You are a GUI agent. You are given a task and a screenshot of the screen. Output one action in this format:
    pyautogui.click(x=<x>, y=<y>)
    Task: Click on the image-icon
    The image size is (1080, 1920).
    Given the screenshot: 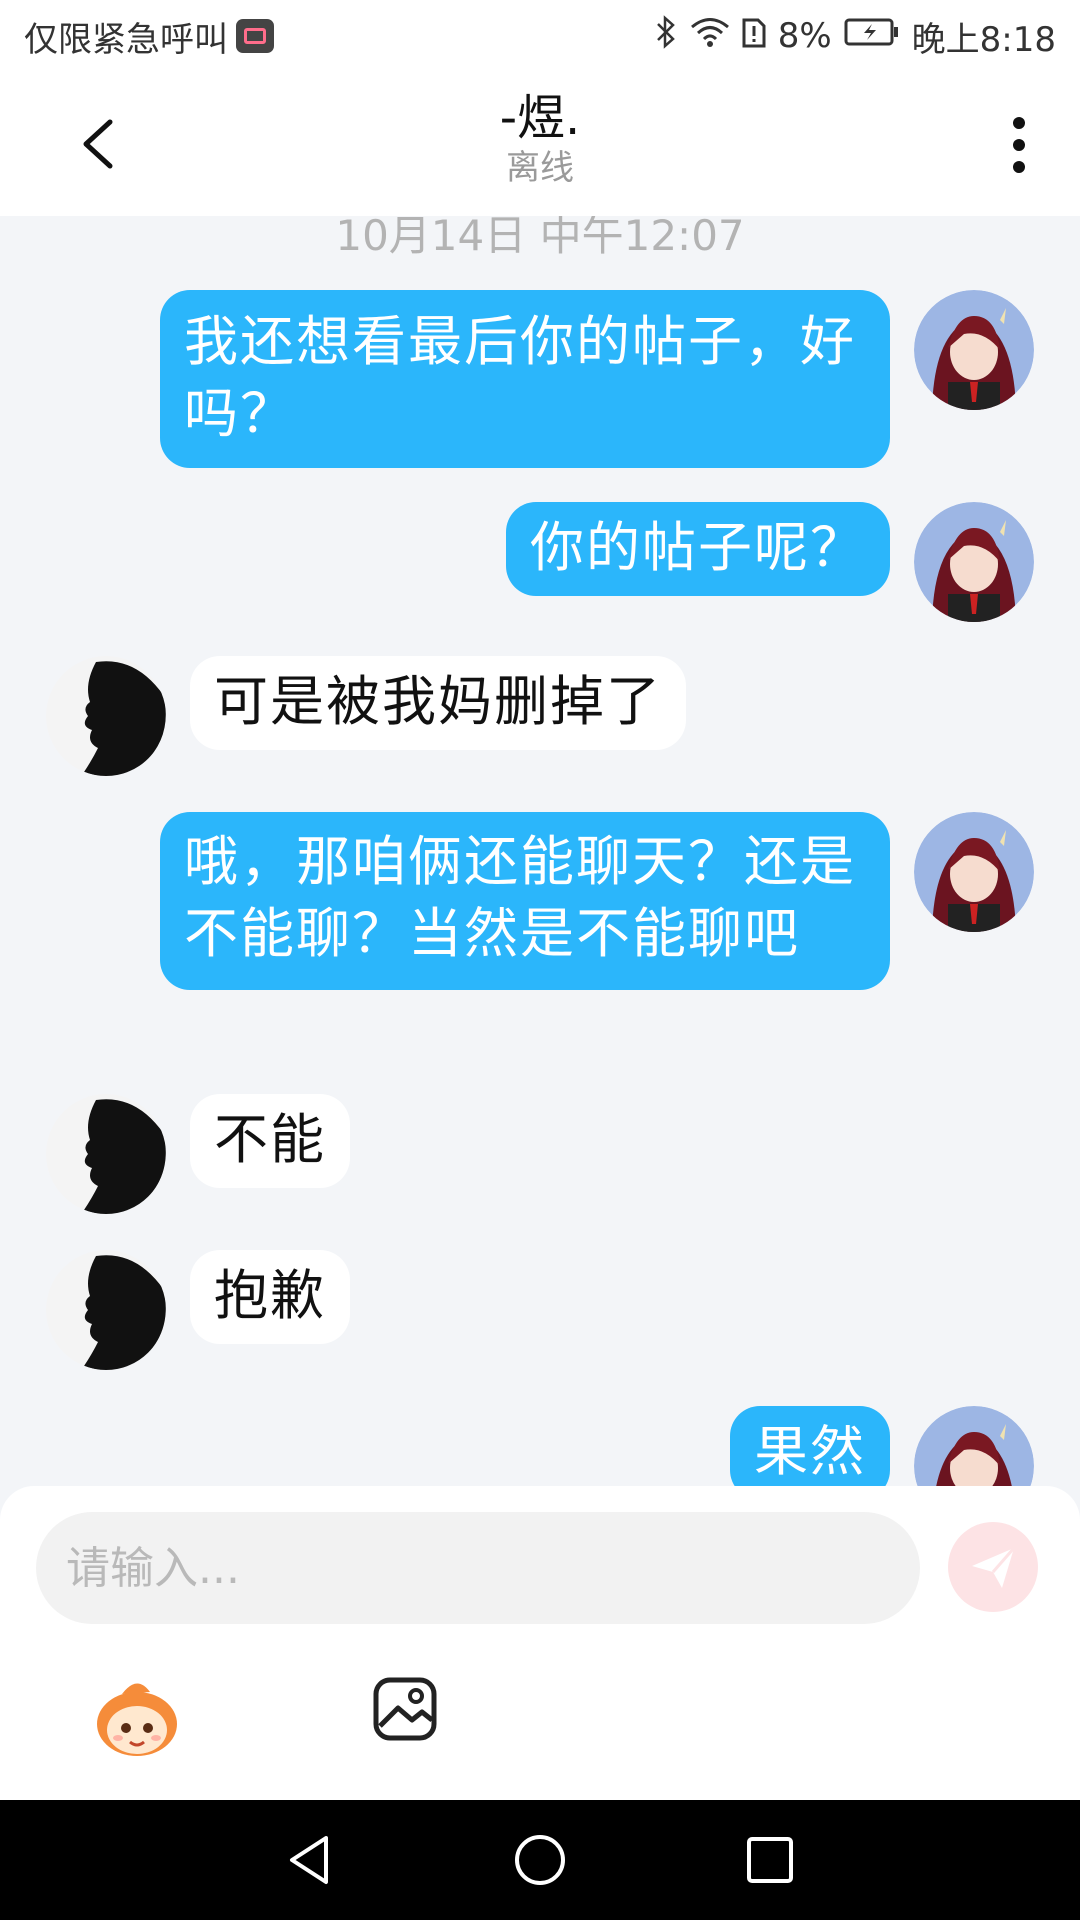 What is the action you would take?
    pyautogui.click(x=405, y=1709)
    